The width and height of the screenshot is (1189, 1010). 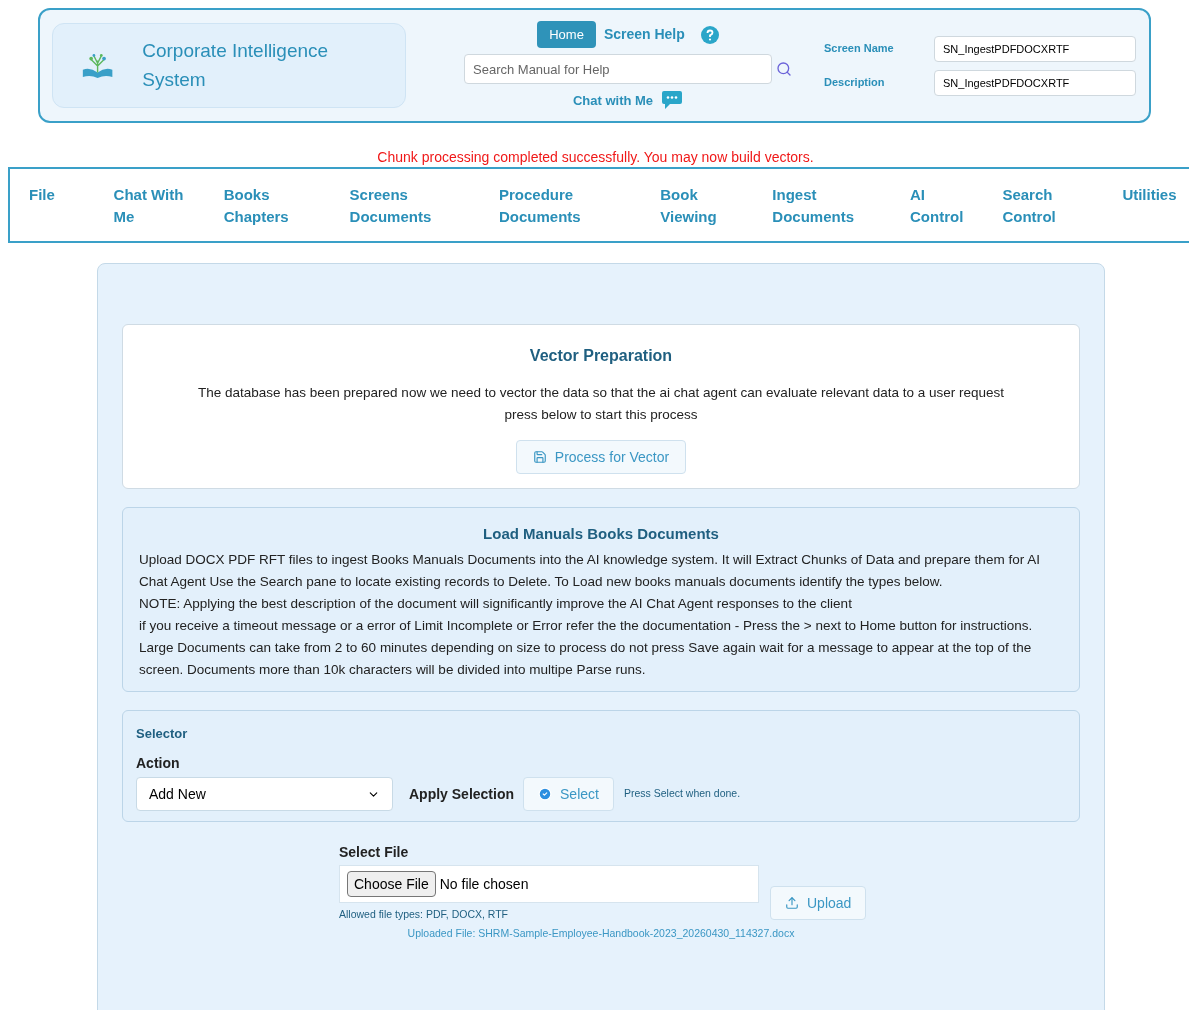 I want to click on chat-link: Chat with Me, so click(x=613, y=100).